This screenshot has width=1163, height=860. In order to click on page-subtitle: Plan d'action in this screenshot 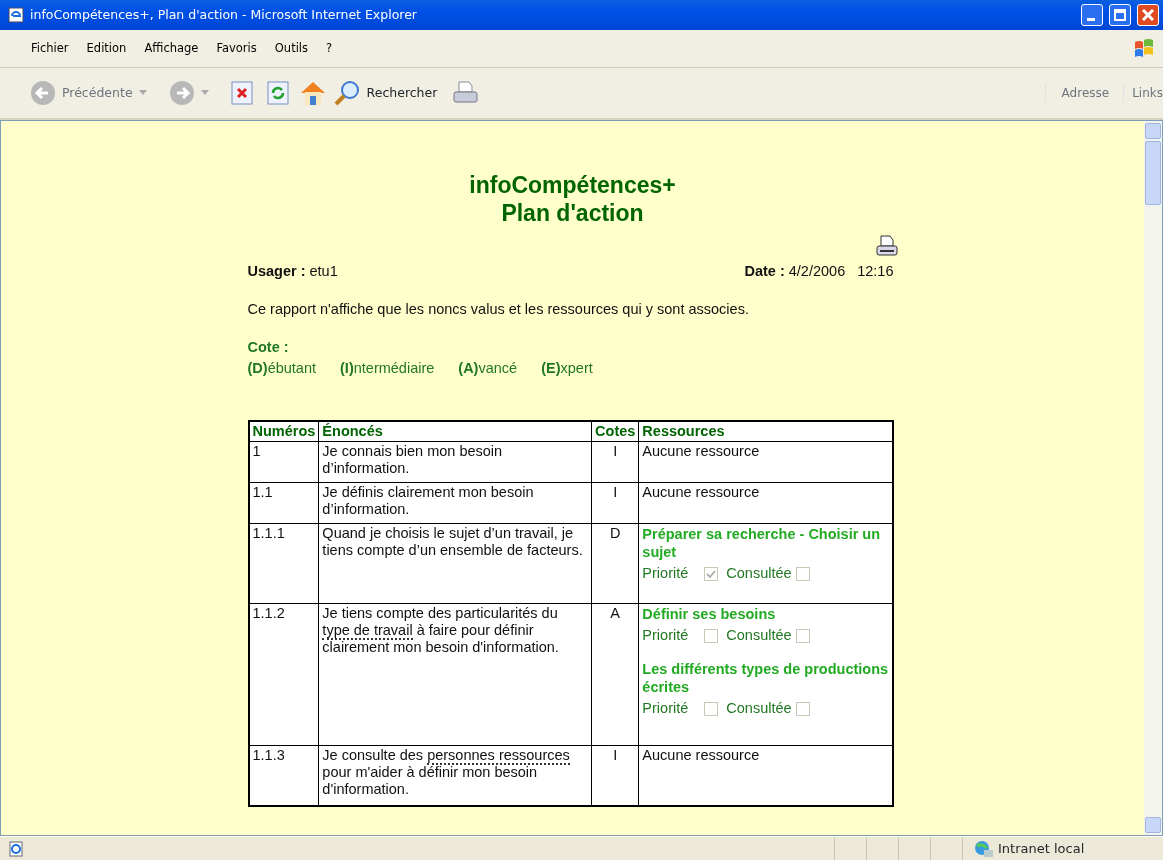, I will do `click(572, 213)`.